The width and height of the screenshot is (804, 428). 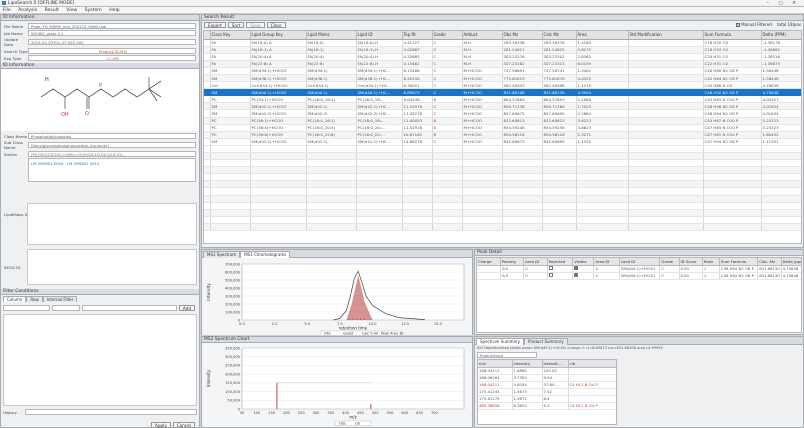 I want to click on tab-ms1-spectrum: MS1 Spectrum, so click(x=222, y=254).